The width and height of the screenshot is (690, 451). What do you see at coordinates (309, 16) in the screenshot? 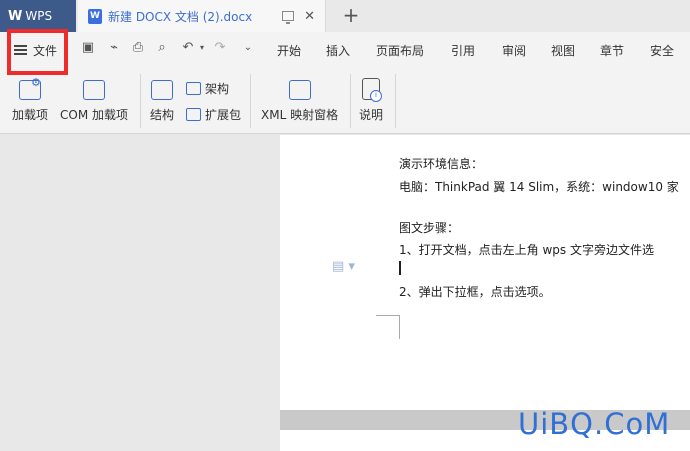
I see `close-tab-icon: ✕` at bounding box center [309, 16].